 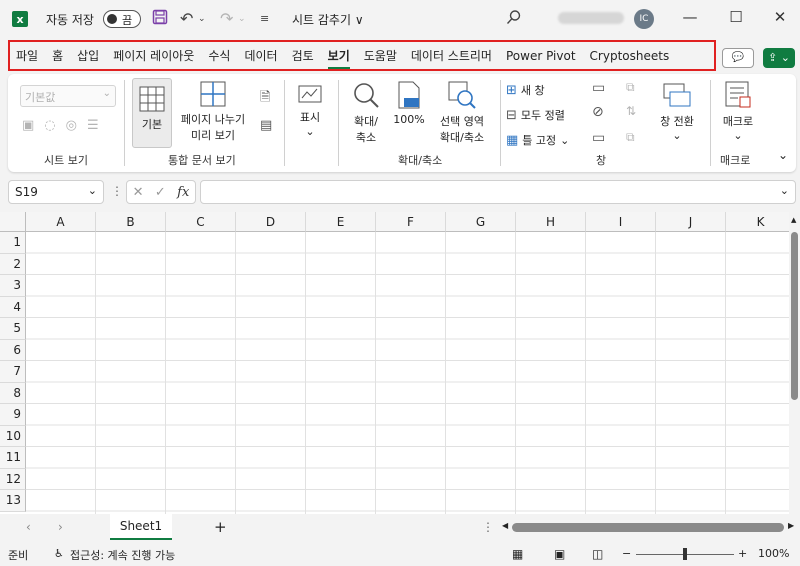 What do you see at coordinates (265, 99) in the screenshot?
I see `page-layout-view-icon: 🗎` at bounding box center [265, 99].